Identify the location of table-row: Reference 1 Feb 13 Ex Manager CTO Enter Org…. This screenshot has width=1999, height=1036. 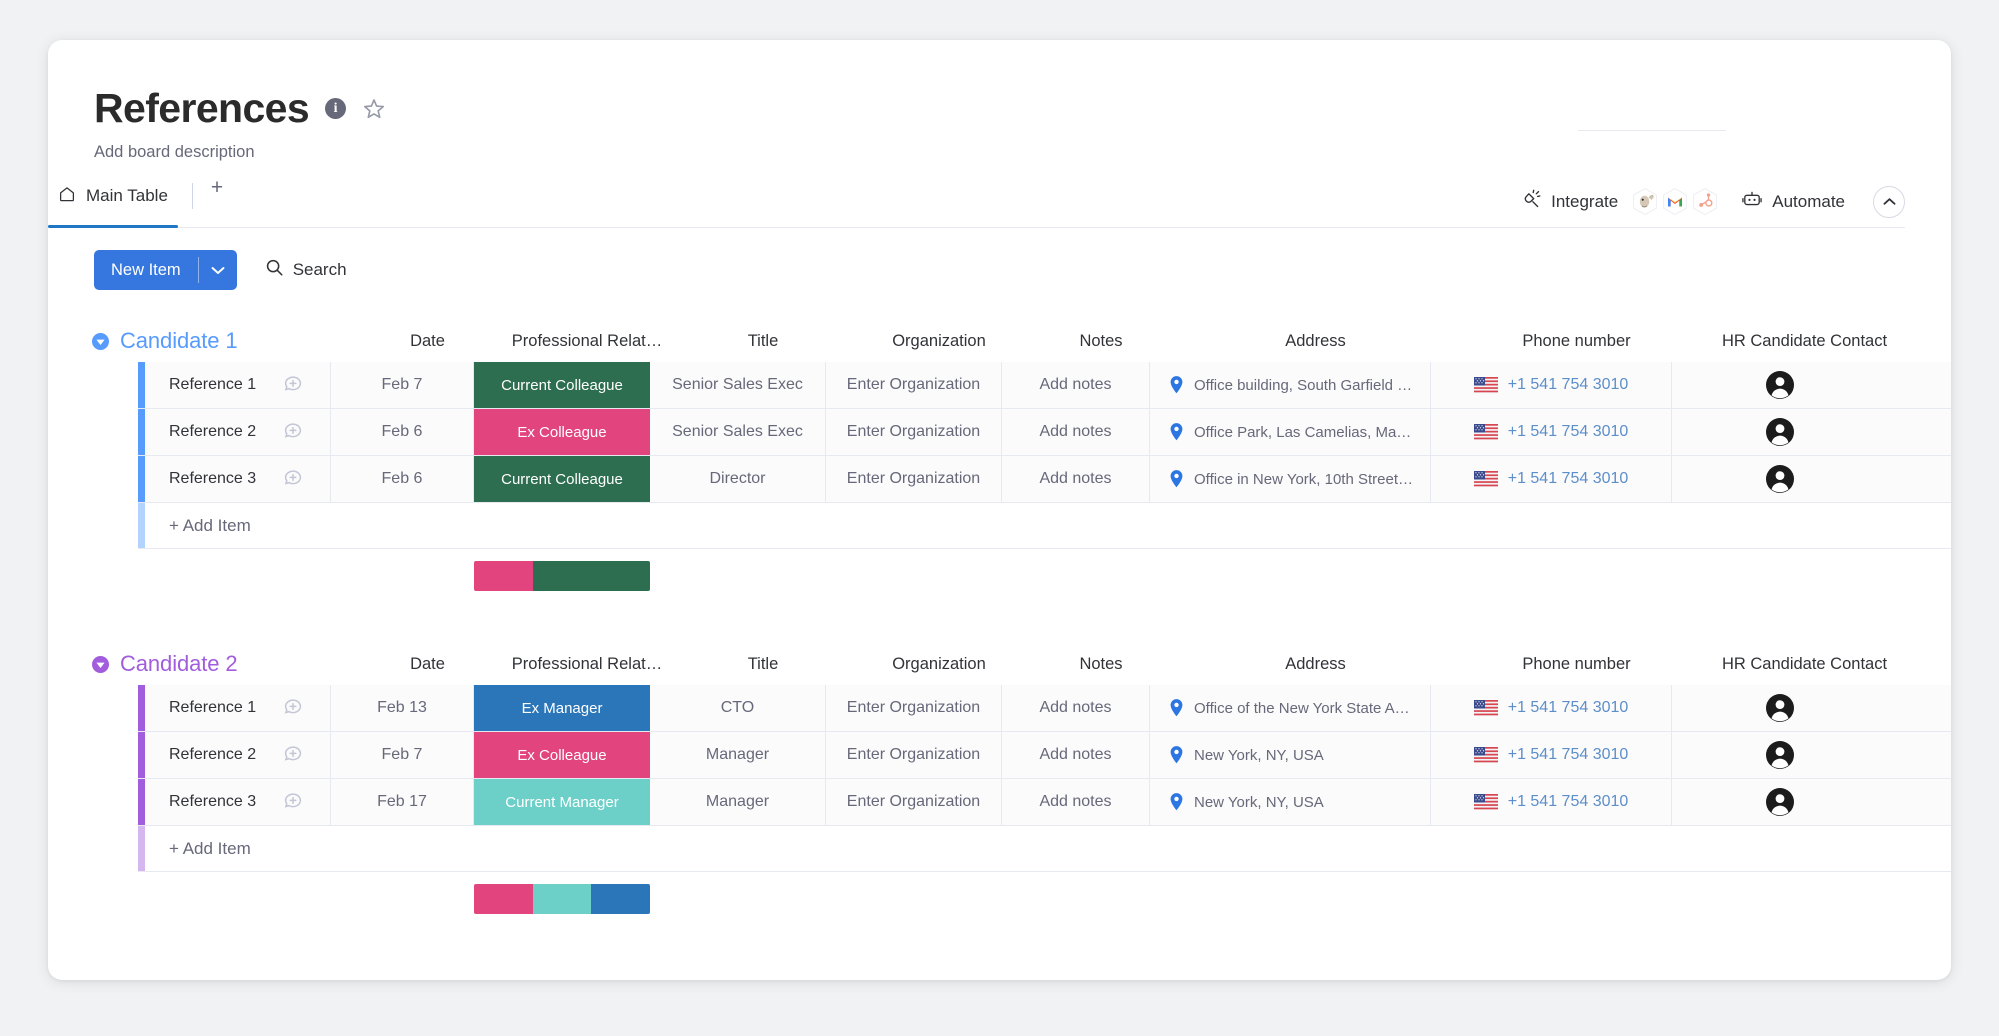
(1044, 708).